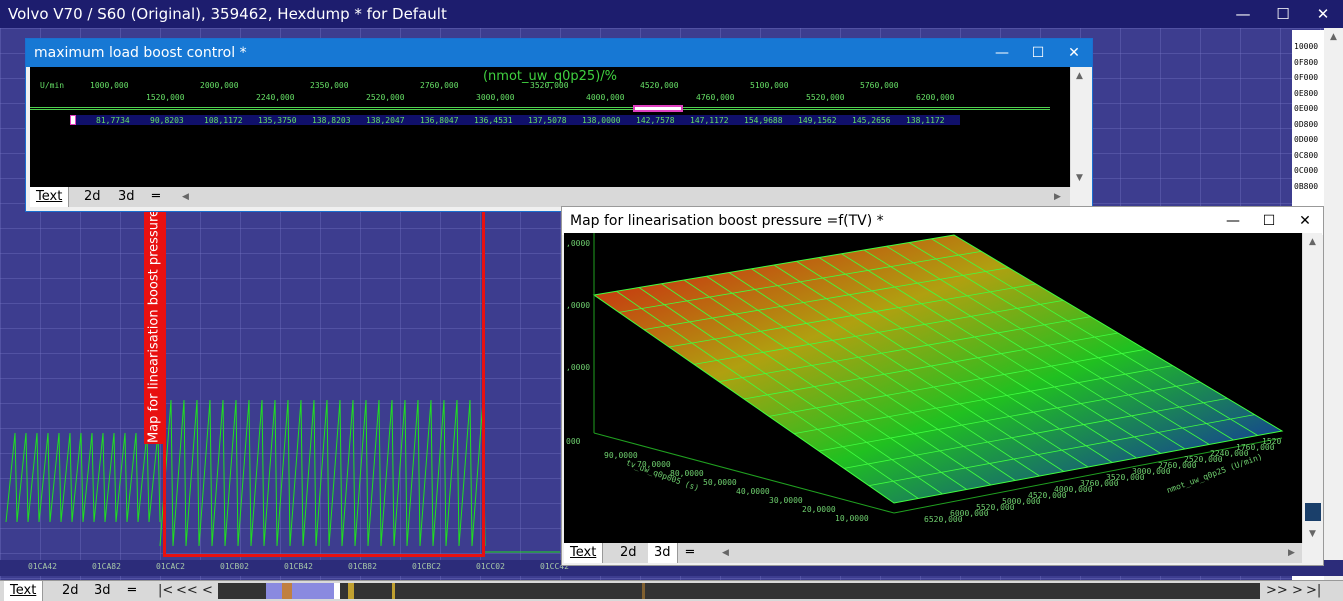 Image resolution: width=1343 pixels, height=601 pixels. What do you see at coordinates (549, 85) in the screenshot?
I see `x-breakpoint-top: 3520,000` at bounding box center [549, 85].